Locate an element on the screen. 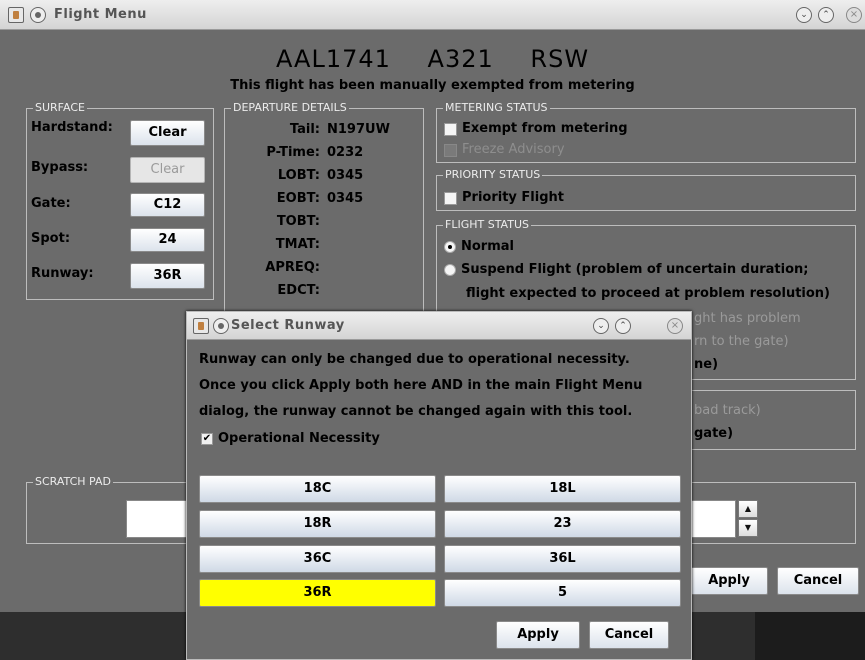 The image size is (865, 660). aircraft-type: A321 is located at coordinates (460, 59).